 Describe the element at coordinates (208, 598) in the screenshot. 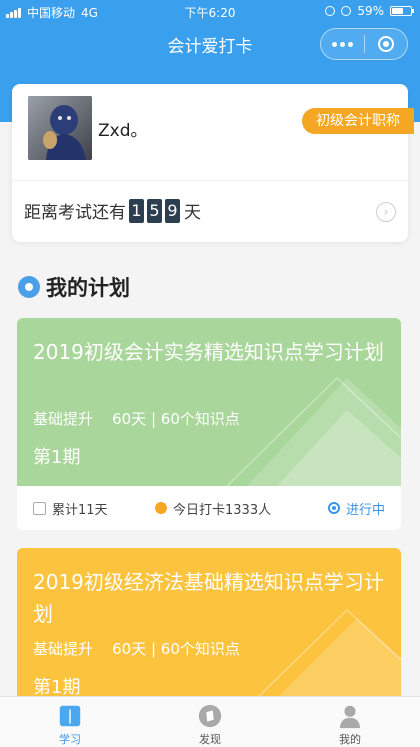

I see `plan-title: 2019初级经济法基础精选知识点学习计划` at that location.